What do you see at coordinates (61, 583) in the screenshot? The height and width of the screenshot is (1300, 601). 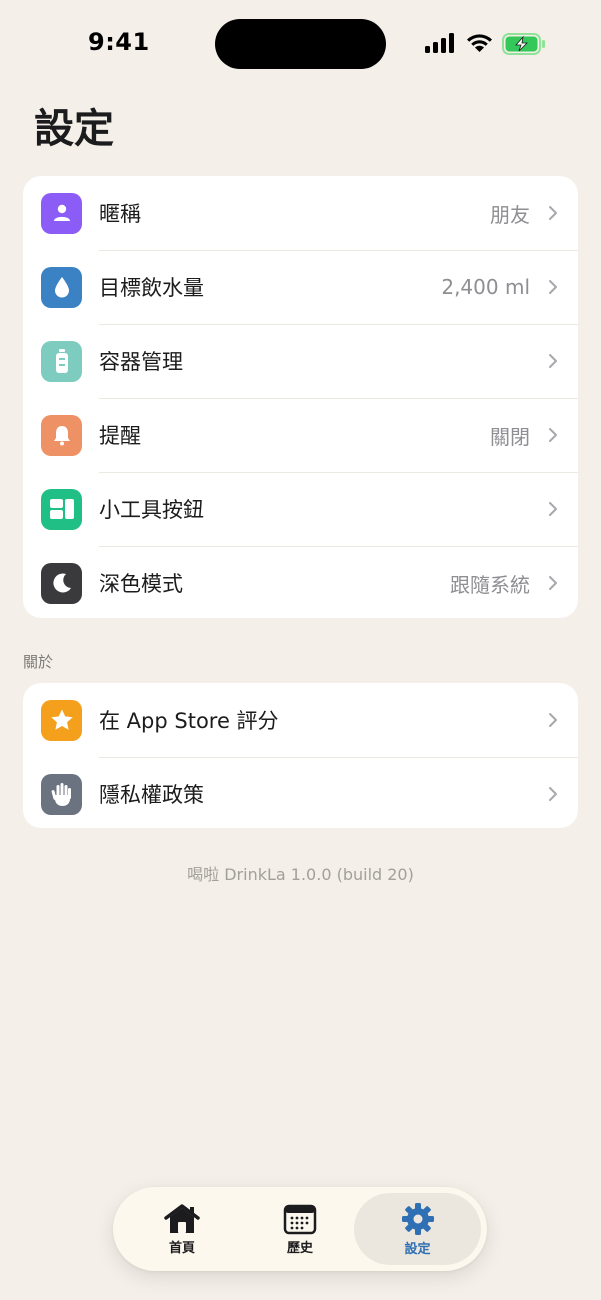 I see `moon-icon` at bounding box center [61, 583].